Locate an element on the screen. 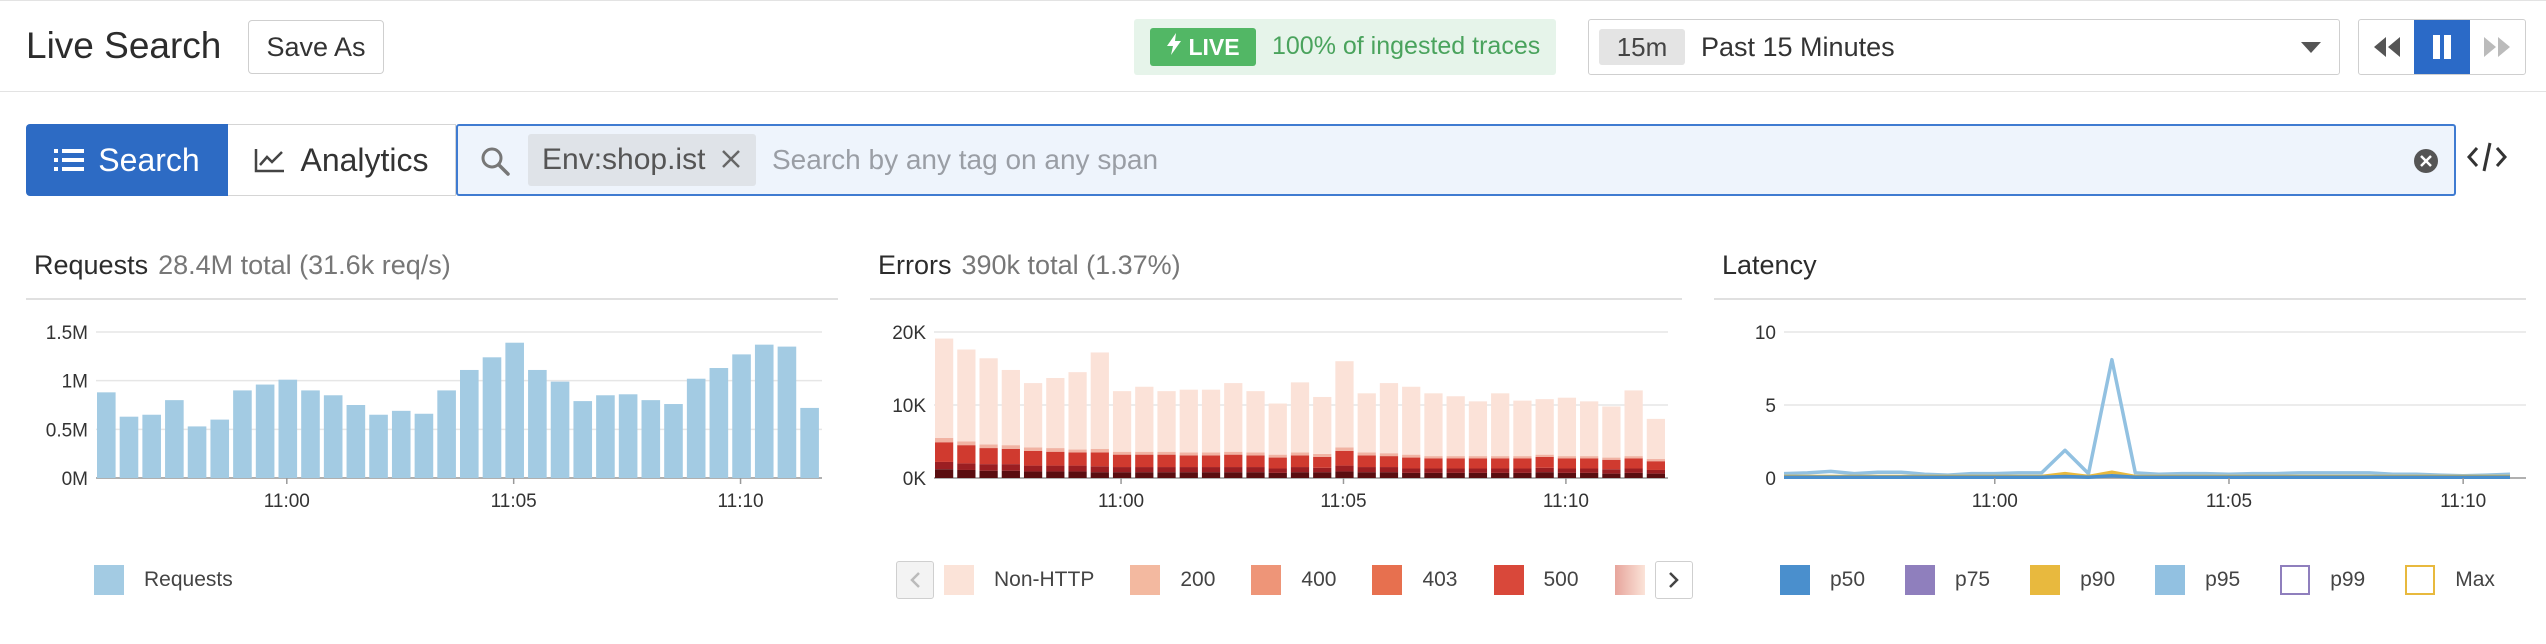  y-tick-label: 10 is located at coordinates (1765, 333).